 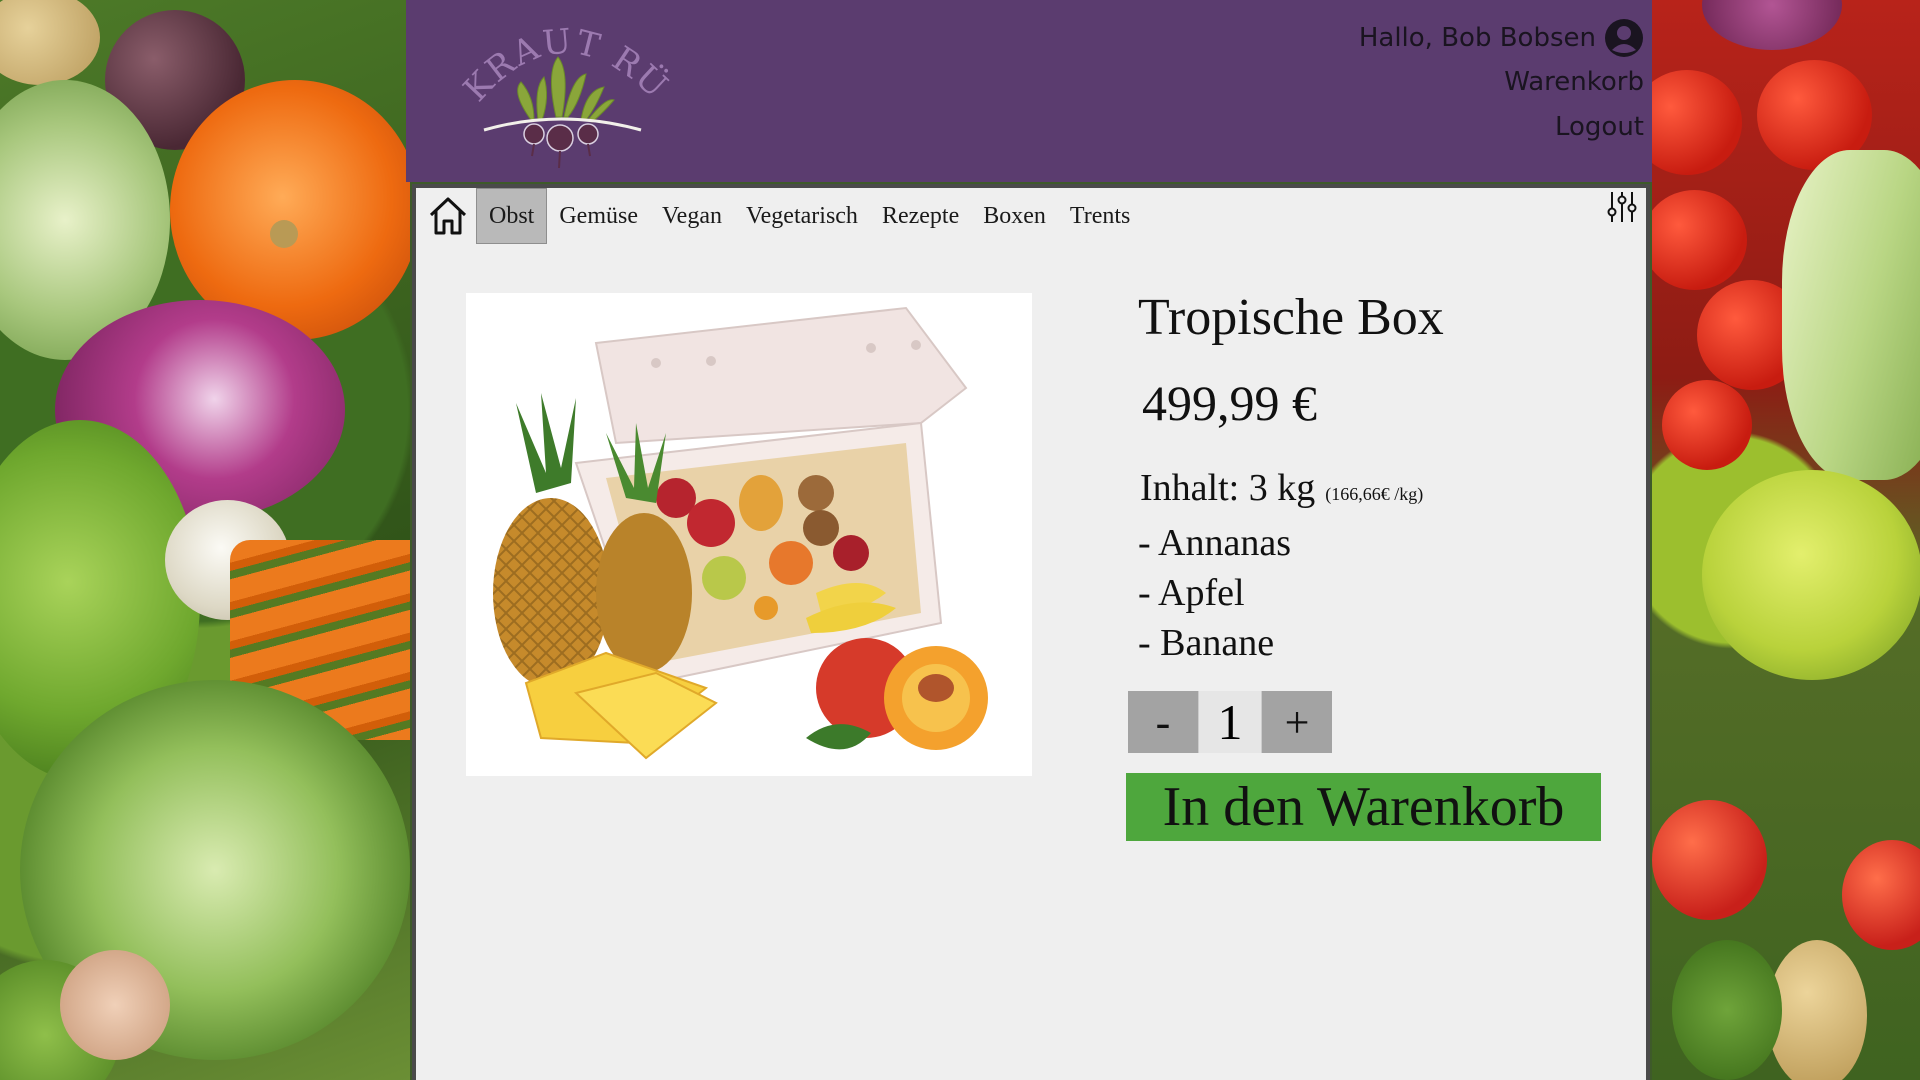 What do you see at coordinates (1297, 722) in the screenshot?
I see `increase-quantity-button: +` at bounding box center [1297, 722].